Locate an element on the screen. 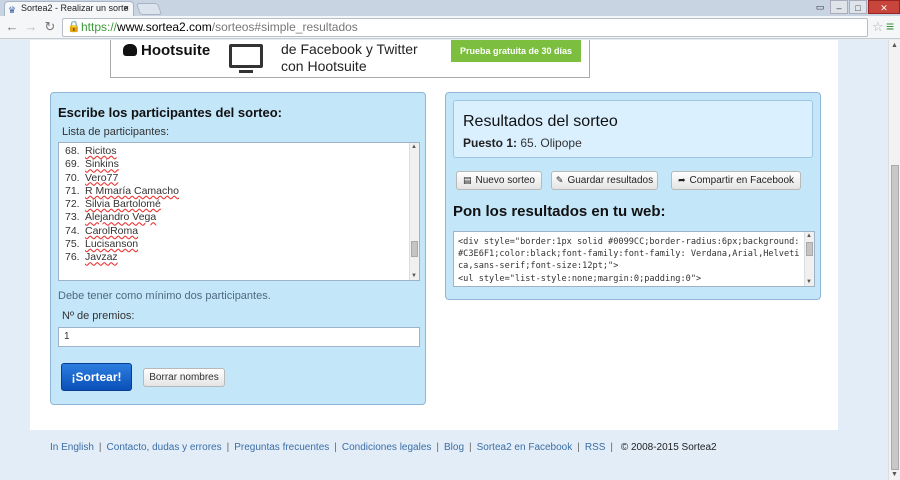 This screenshot has width=900, height=480. browser-tab-bar: ♛ Sortea2 - Realizar un sorte × ▭ – □ ✕ is located at coordinates (450, 8).